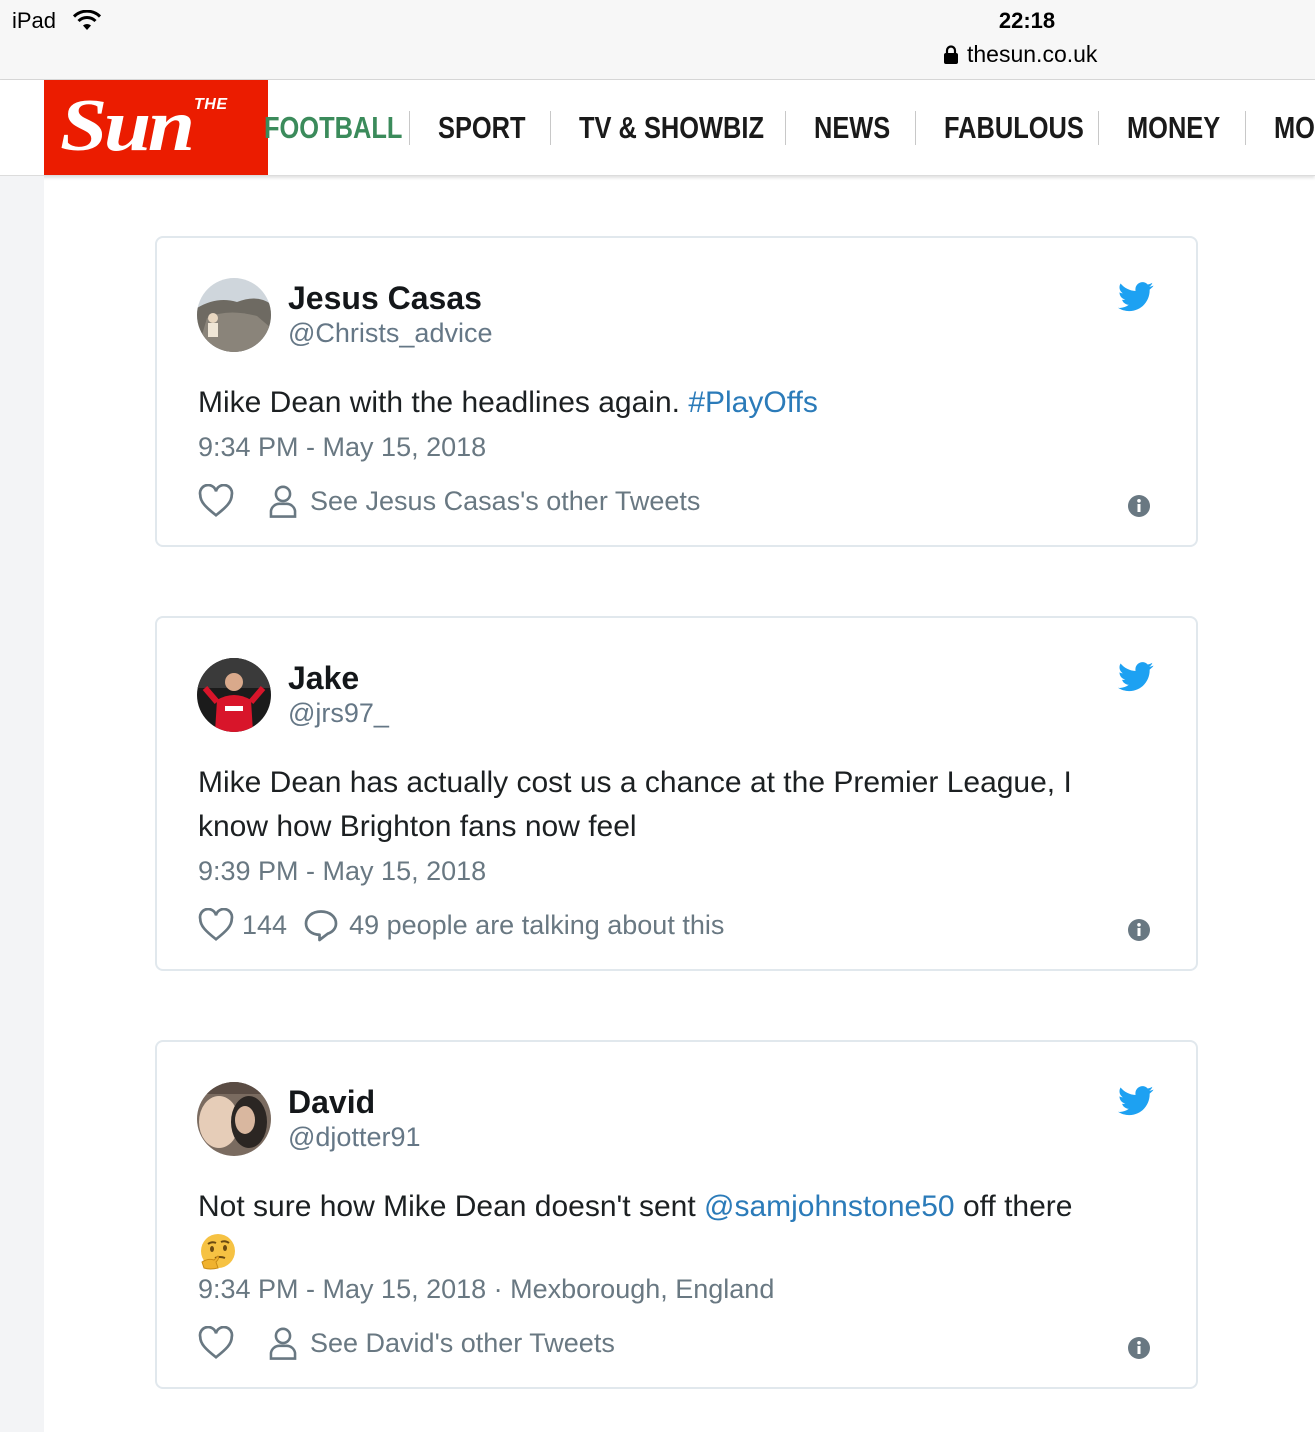  Describe the element at coordinates (331, 1102) in the screenshot. I see `author-name: David` at that location.